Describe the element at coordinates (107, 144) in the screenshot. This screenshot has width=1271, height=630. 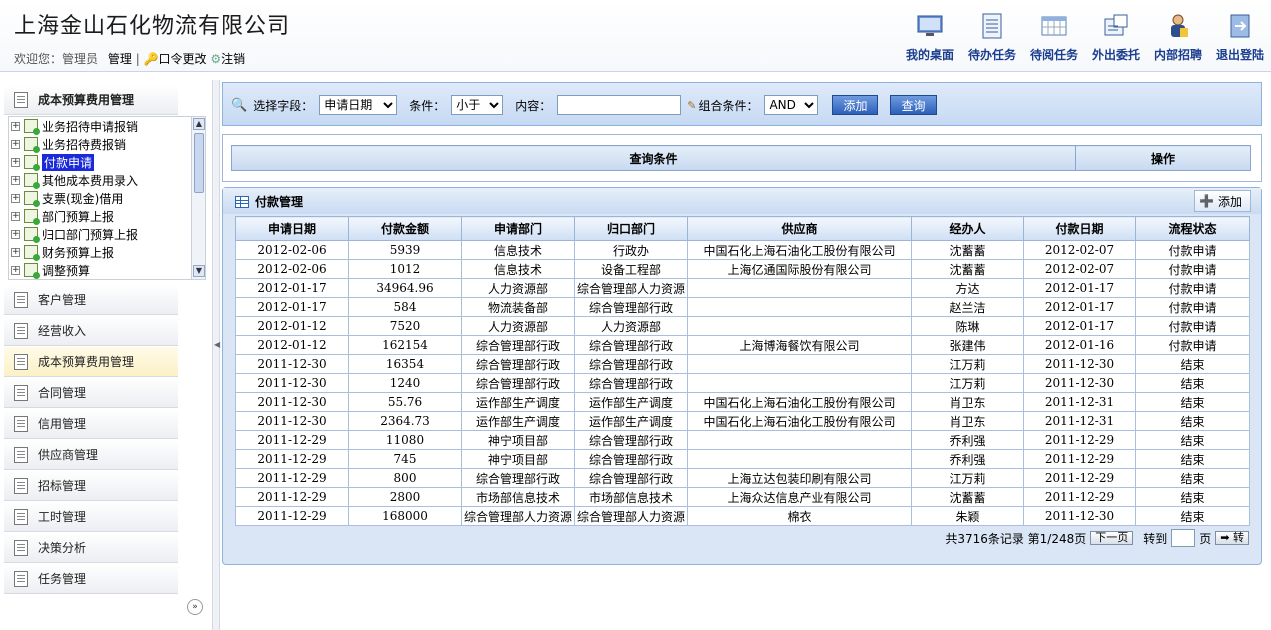
I see `tree-item: + 业务招待费报销` at that location.